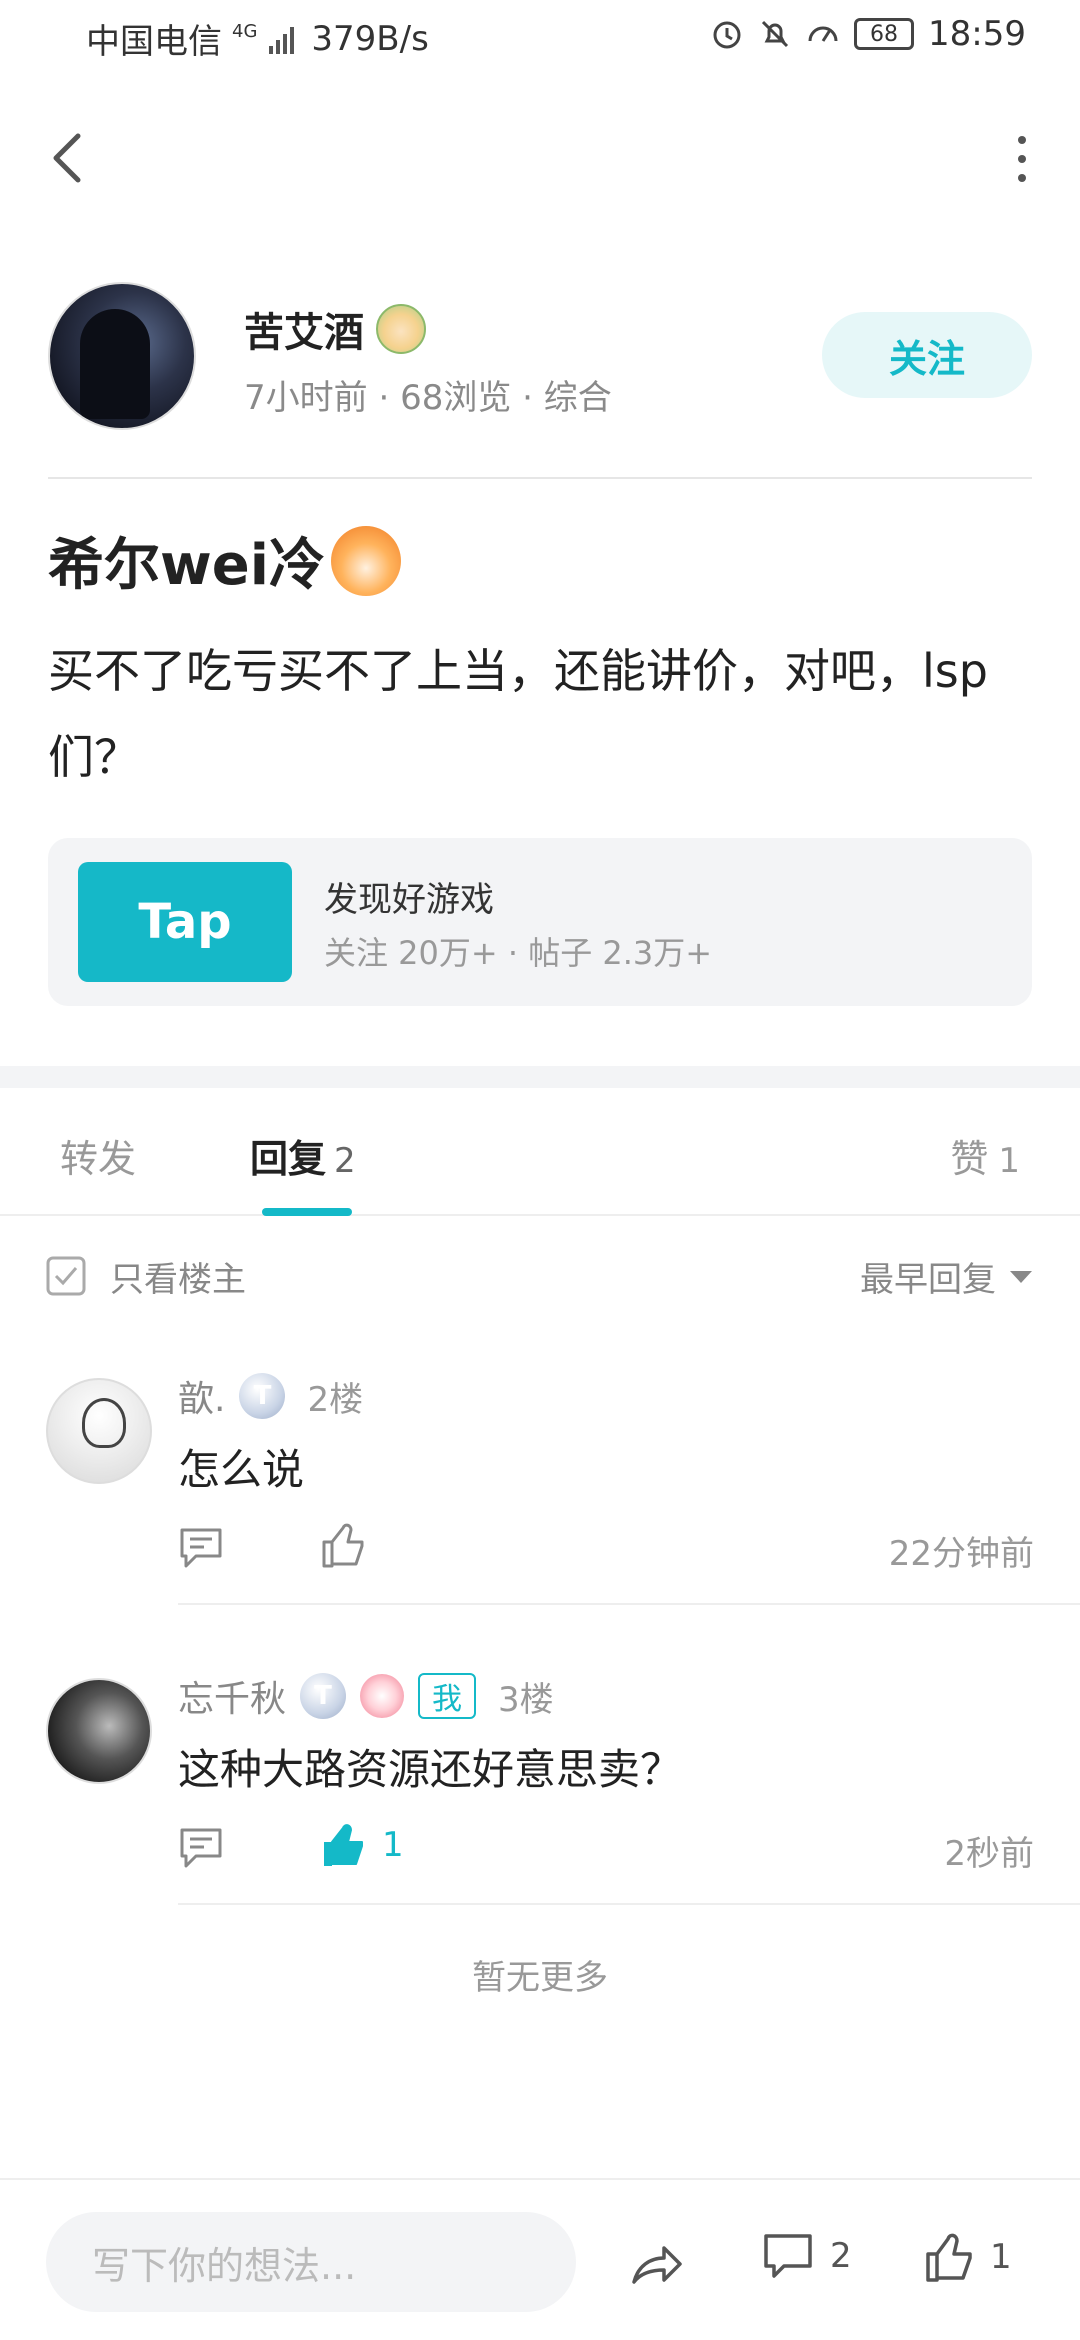  Describe the element at coordinates (606, 1550) in the screenshot. I see `comment-actions: 22分钟前` at that location.